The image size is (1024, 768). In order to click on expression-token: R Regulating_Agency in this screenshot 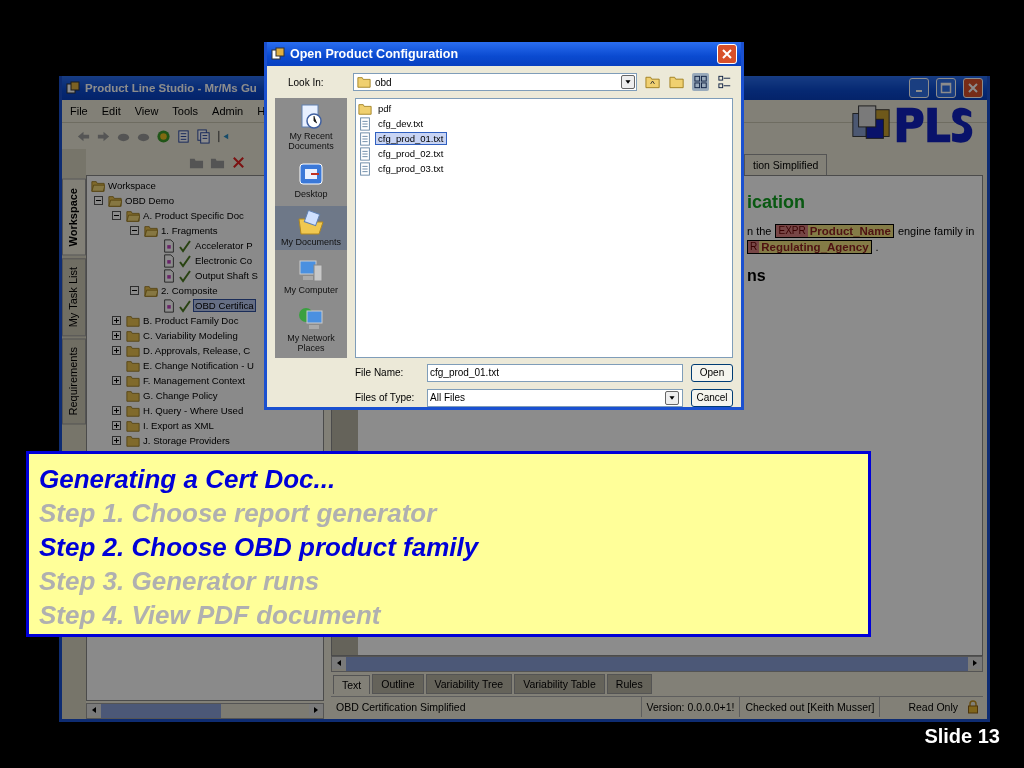, I will do `click(809, 247)`.